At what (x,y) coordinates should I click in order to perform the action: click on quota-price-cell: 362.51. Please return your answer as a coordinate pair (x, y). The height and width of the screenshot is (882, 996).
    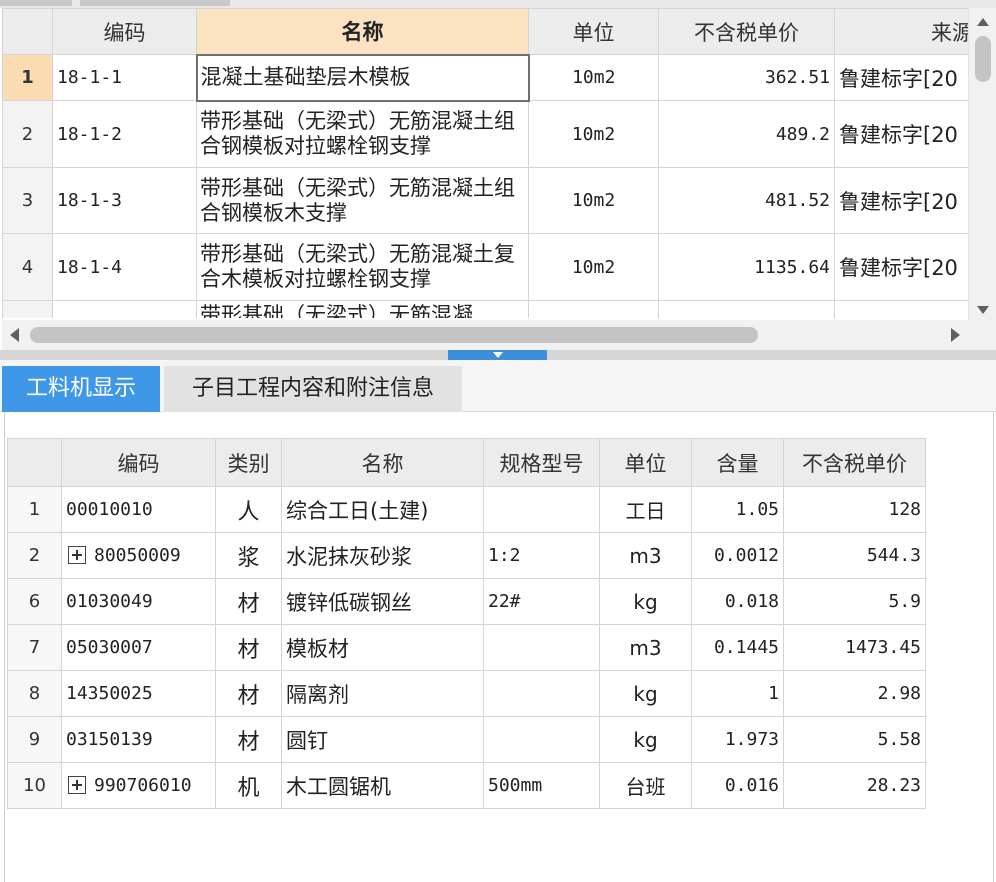
    Looking at the image, I should click on (746, 77).